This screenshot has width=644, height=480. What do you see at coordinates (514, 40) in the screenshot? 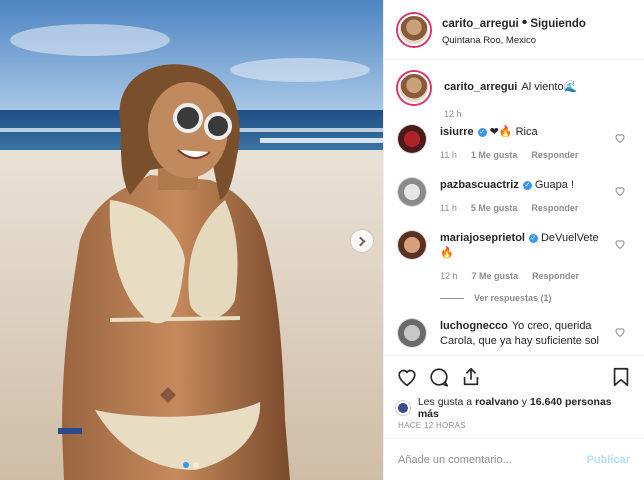
I see `post-location: Quintana Roo, Mexico` at bounding box center [514, 40].